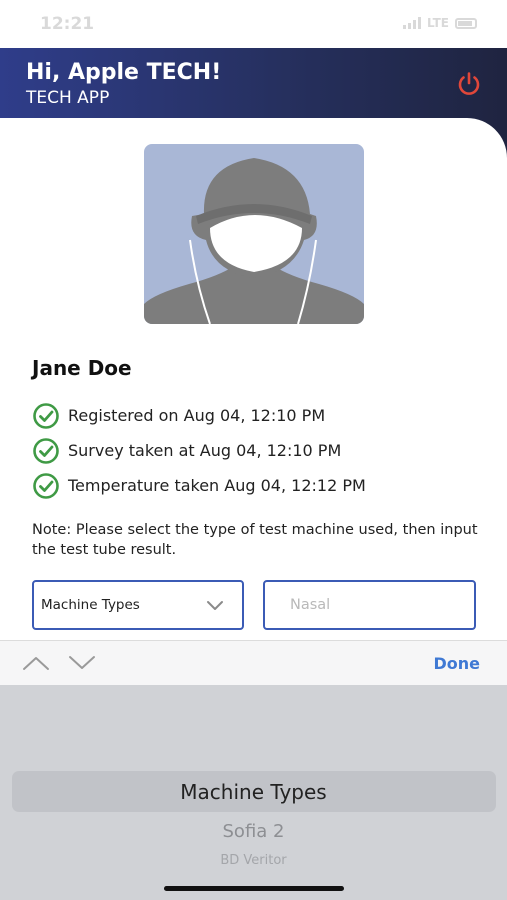  Describe the element at coordinates (36, 663) in the screenshot. I see `chevron-up-icon` at that location.